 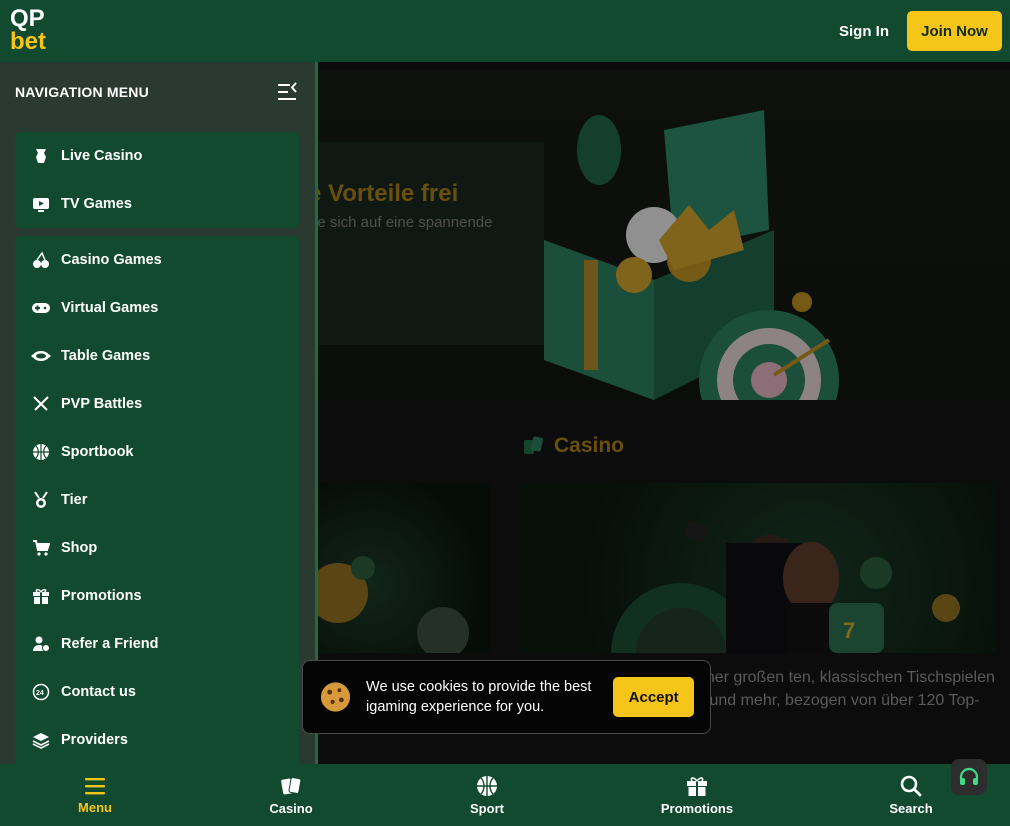 What do you see at coordinates (28, 41) in the screenshot?
I see `logo-line-2: bet` at bounding box center [28, 41].